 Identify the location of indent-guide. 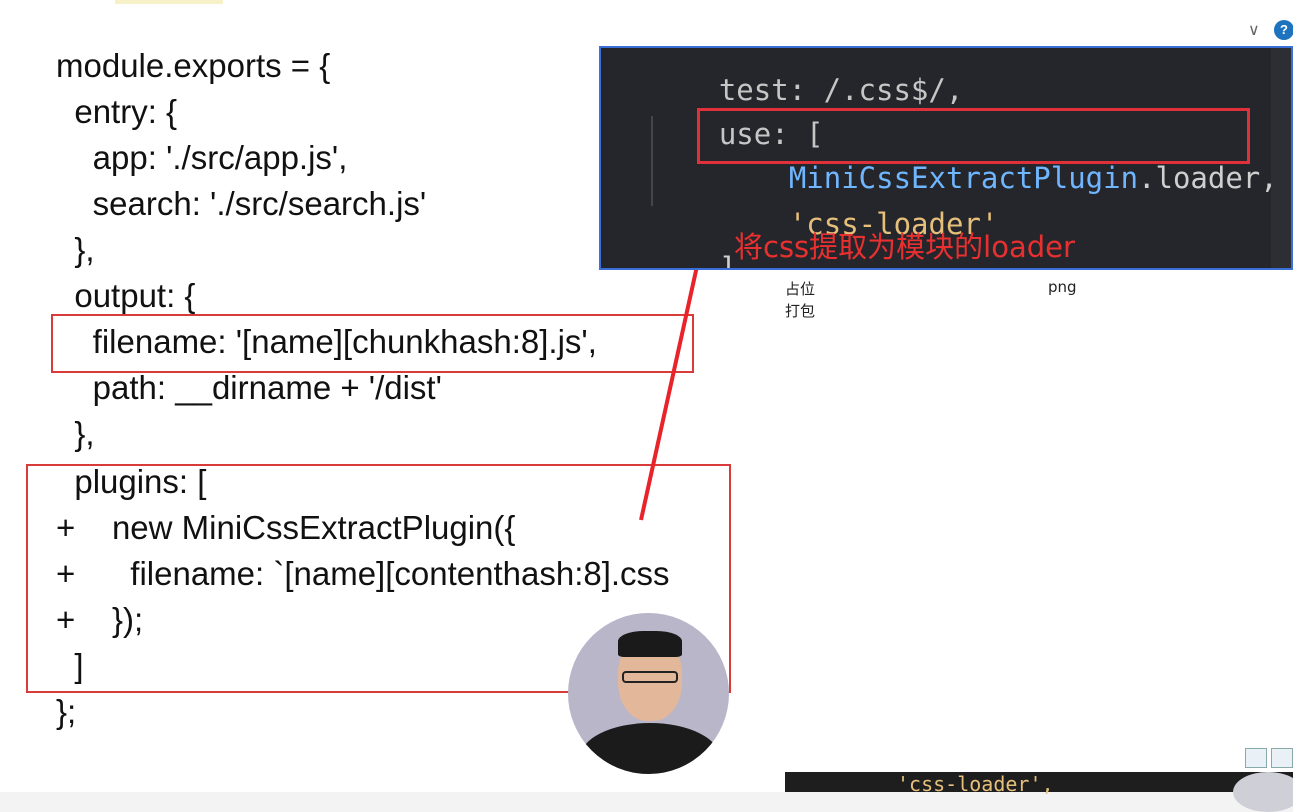
(652, 161).